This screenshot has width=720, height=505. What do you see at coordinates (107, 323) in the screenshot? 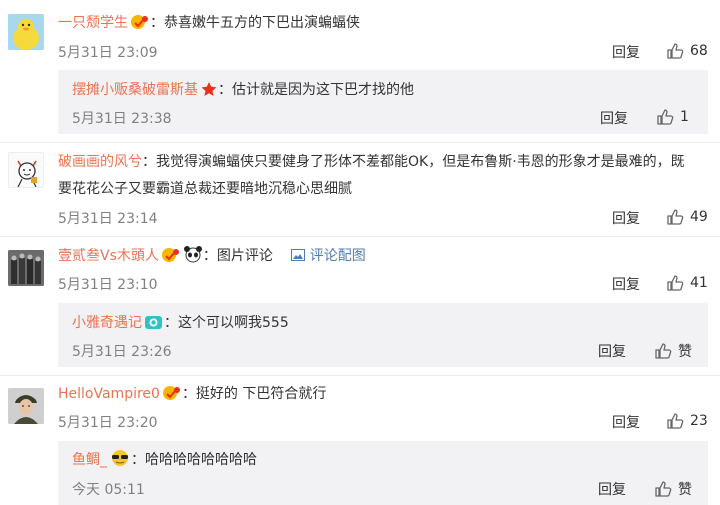
I see `reply-username-link: 小雅奇遇记` at bounding box center [107, 323].